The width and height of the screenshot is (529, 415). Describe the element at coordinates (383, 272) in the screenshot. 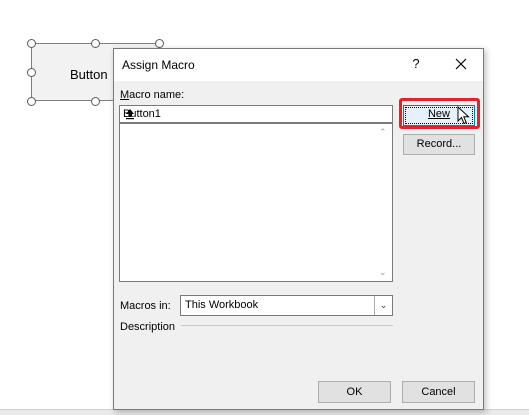

I see `scroll-down-icon: ⌄` at that location.